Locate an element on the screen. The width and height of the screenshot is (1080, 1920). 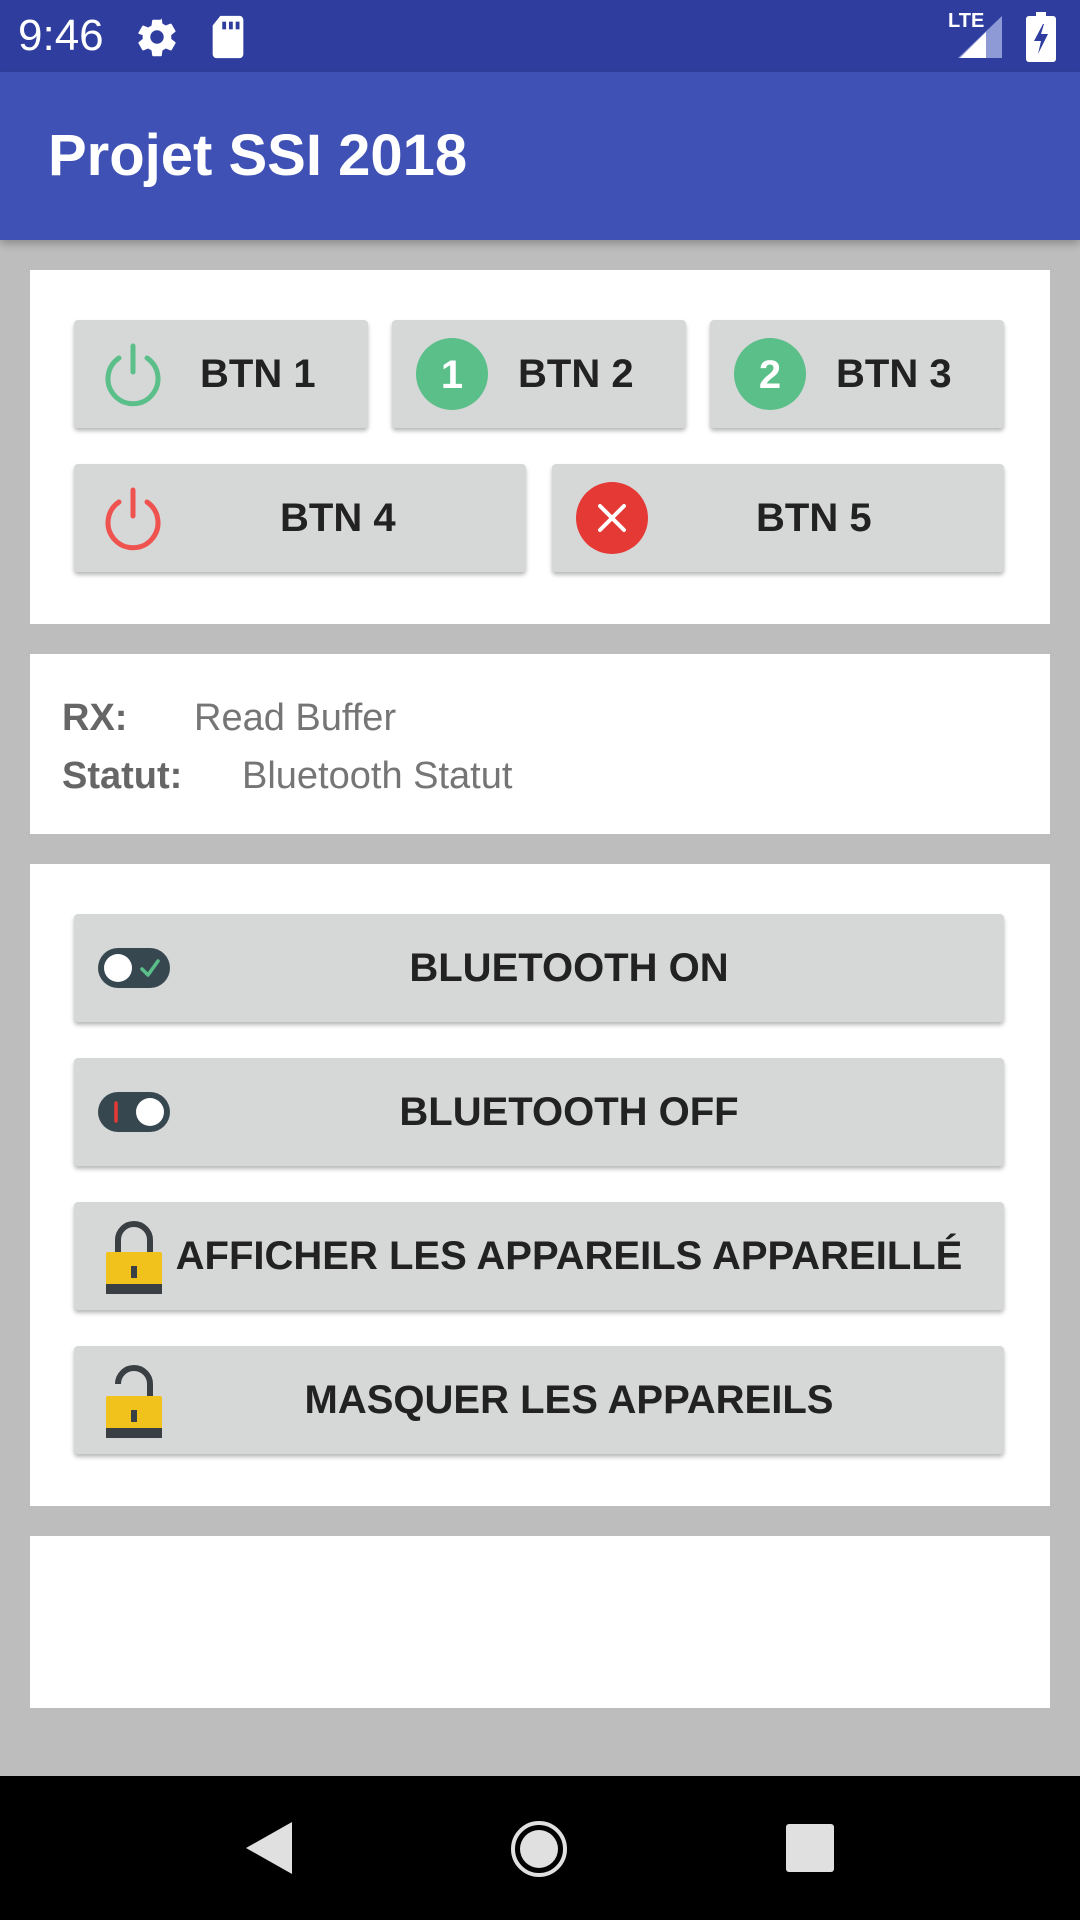
number-1-badge-icon: 1 is located at coordinates (452, 374).